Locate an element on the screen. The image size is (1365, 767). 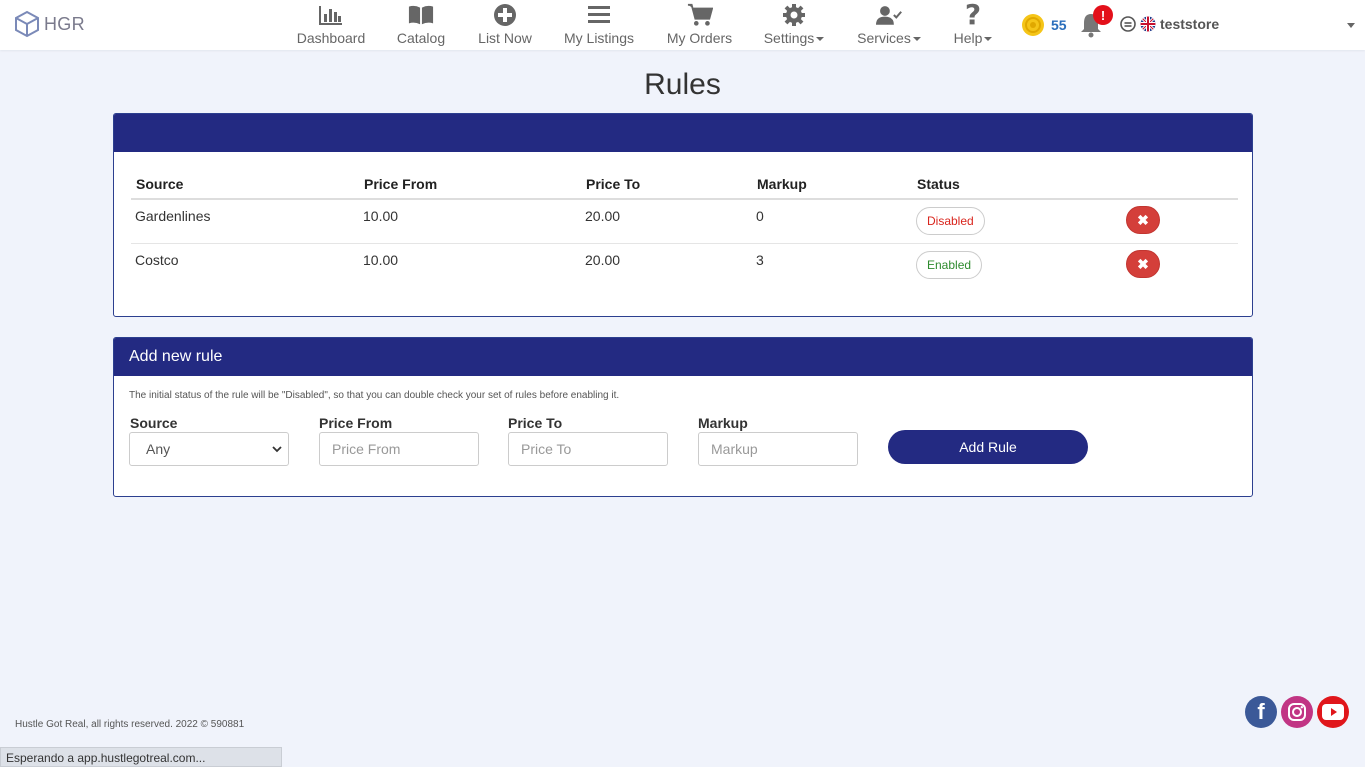
nav-settings: Settings is located at coordinates (794, 25).